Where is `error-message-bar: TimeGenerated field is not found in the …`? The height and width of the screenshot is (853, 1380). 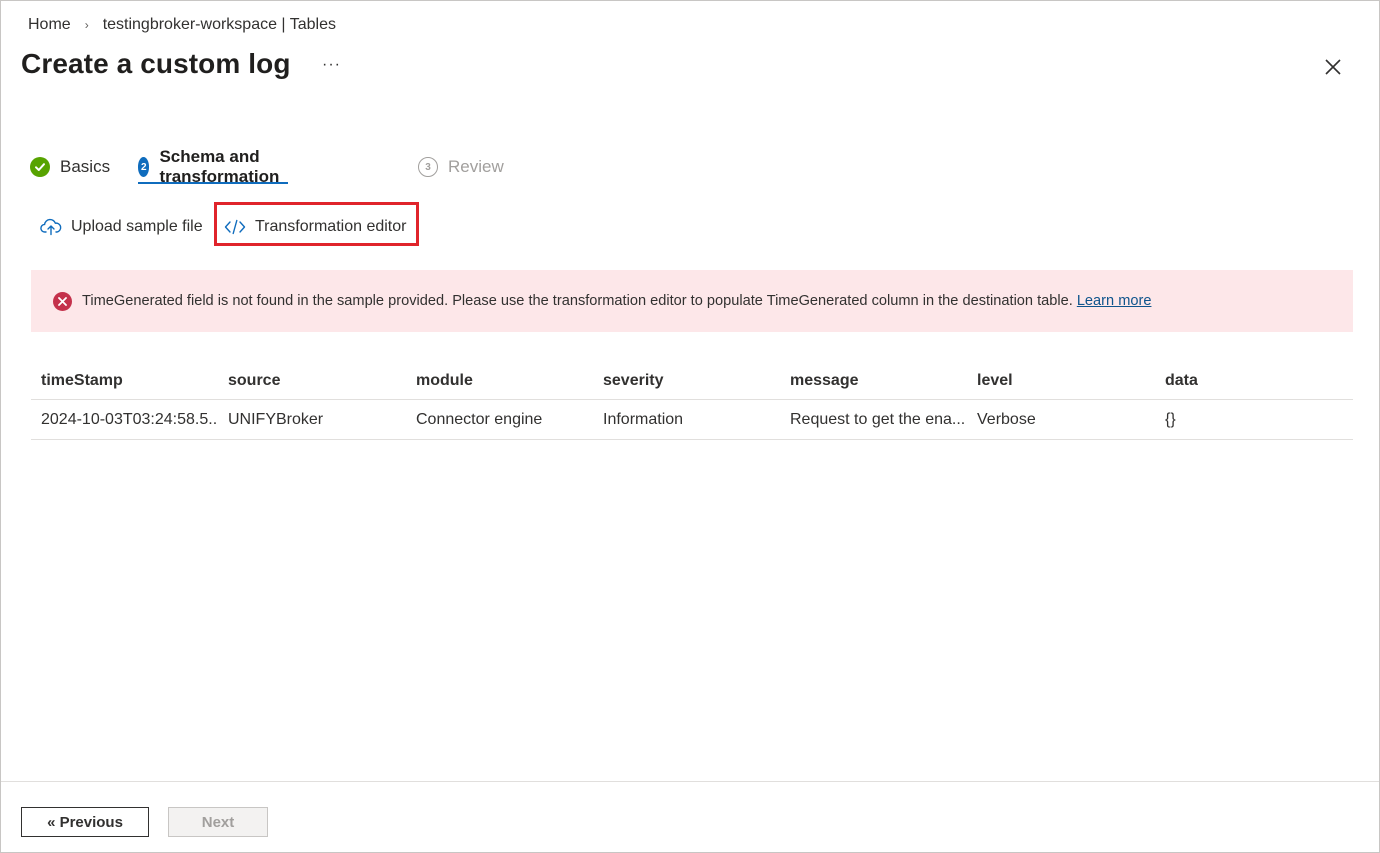
error-message-bar: TimeGenerated field is not found in the … is located at coordinates (692, 301).